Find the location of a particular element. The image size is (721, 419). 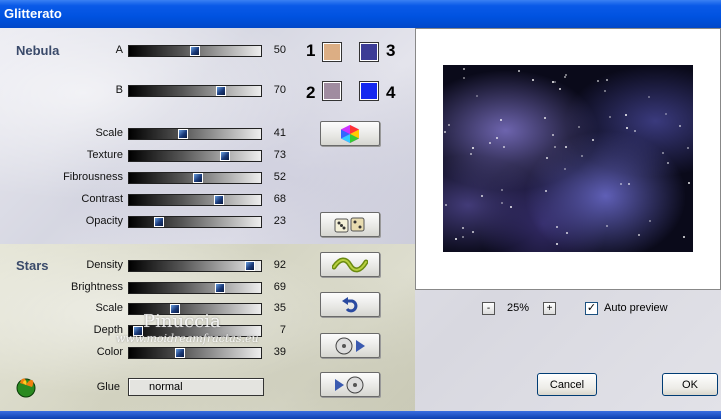

nebula-param-value: 73 is located at coordinates (279, 155).